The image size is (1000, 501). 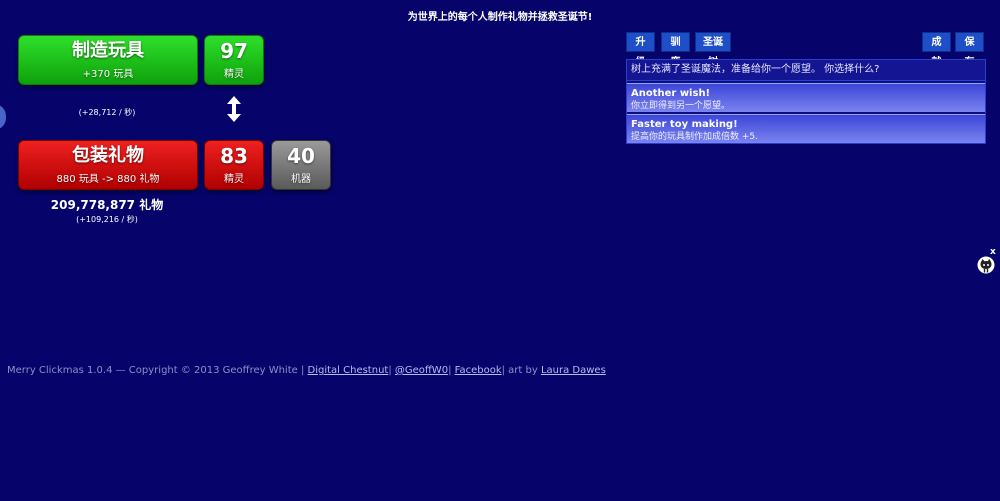 What do you see at coordinates (348, 370) in the screenshot?
I see `footer-link-digital-chestnut: Digital Chestnut` at bounding box center [348, 370].